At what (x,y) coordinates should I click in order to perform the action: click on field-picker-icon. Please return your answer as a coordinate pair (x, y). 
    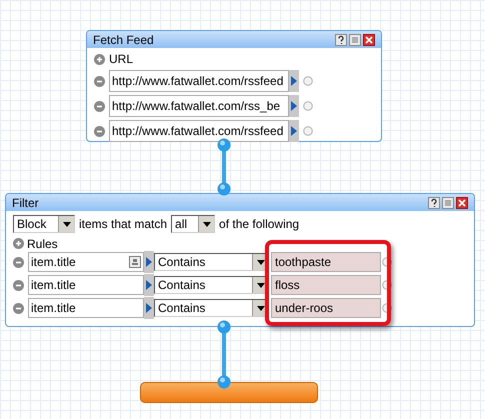
    Looking at the image, I should click on (135, 262).